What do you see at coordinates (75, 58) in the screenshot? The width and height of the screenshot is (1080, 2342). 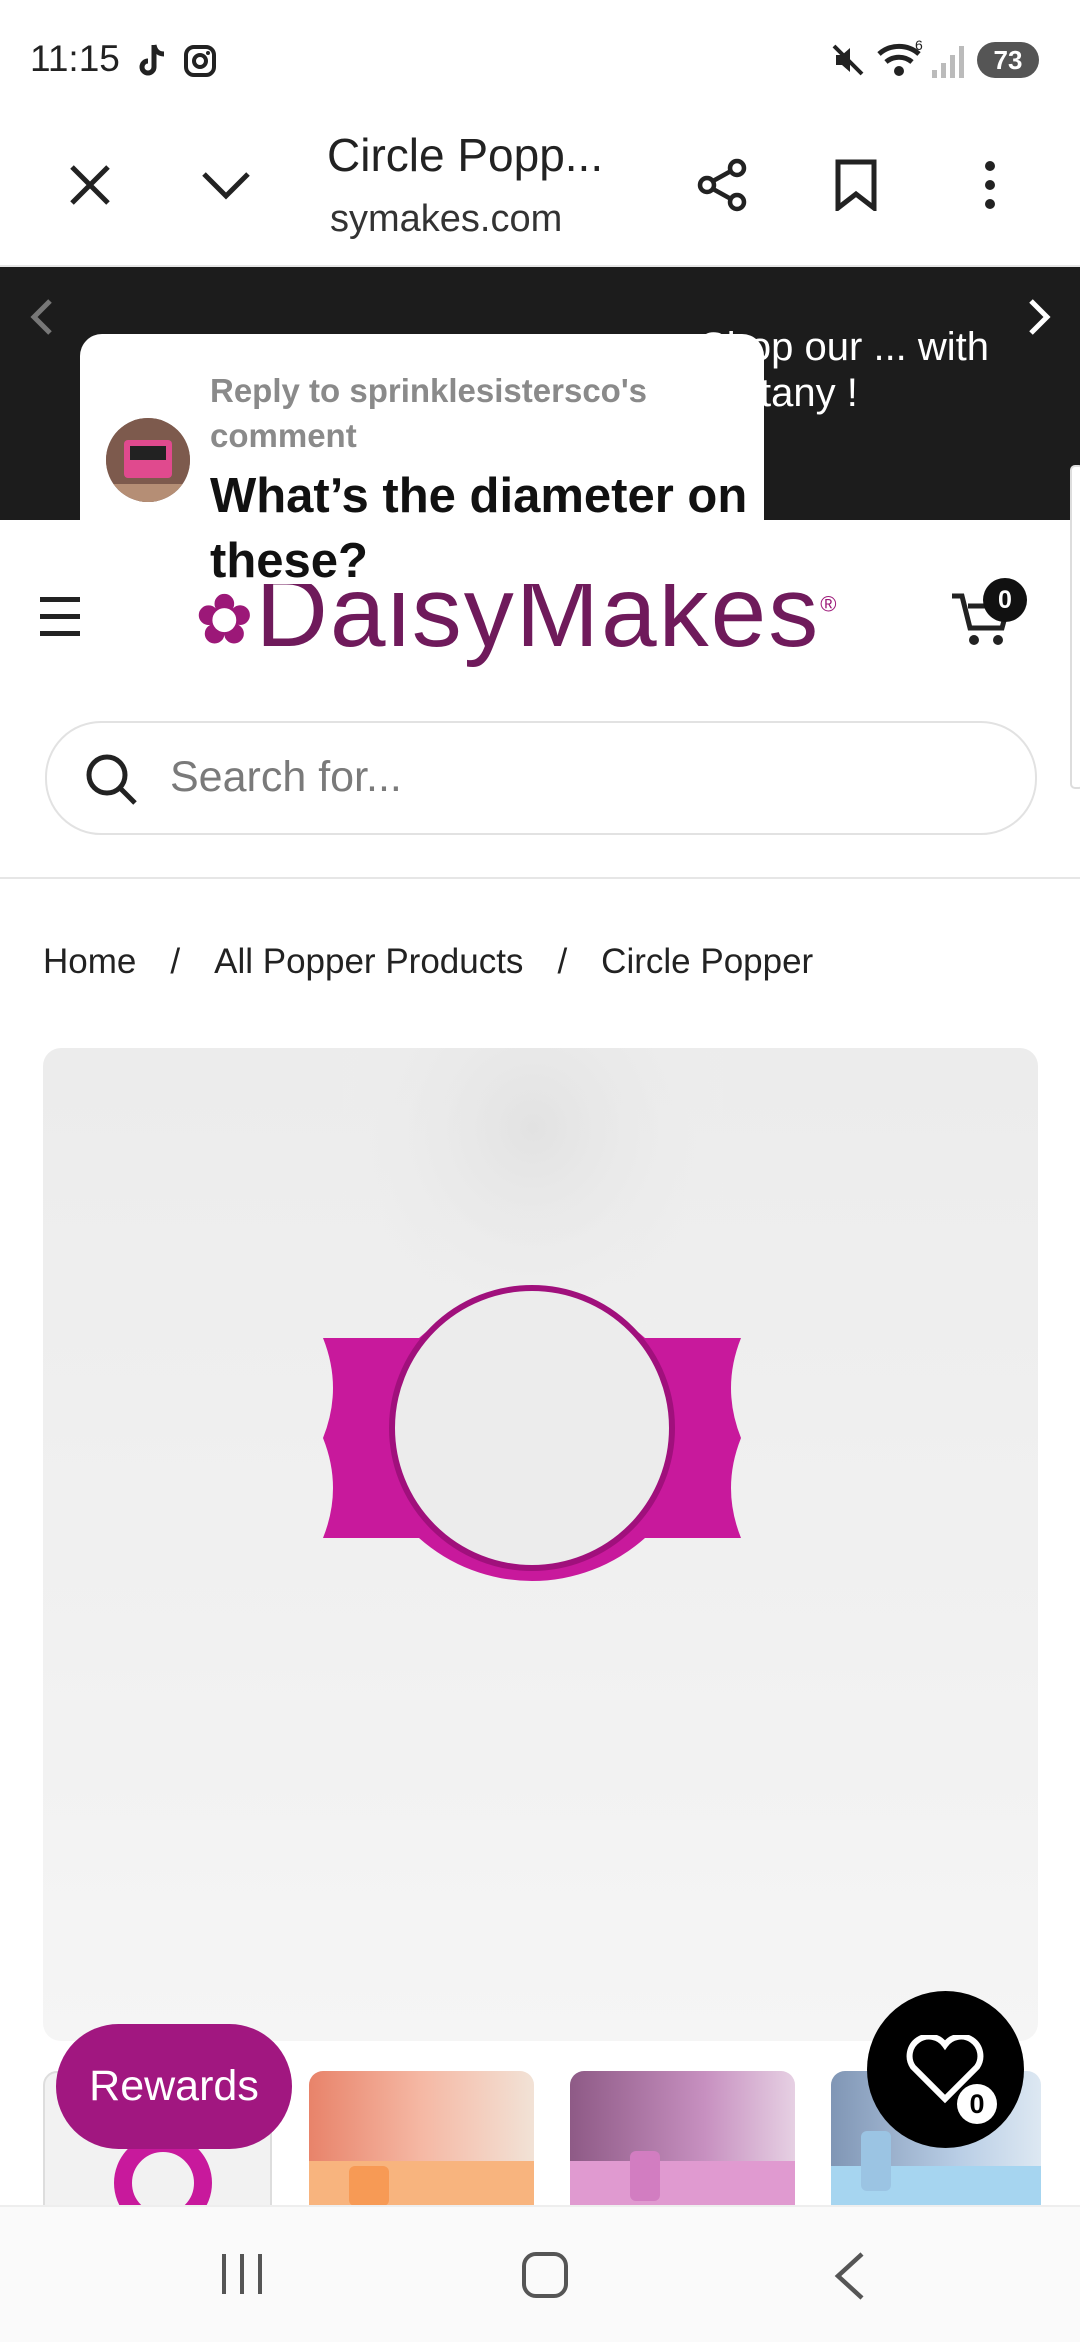 I see `status-time: 11:15` at bounding box center [75, 58].